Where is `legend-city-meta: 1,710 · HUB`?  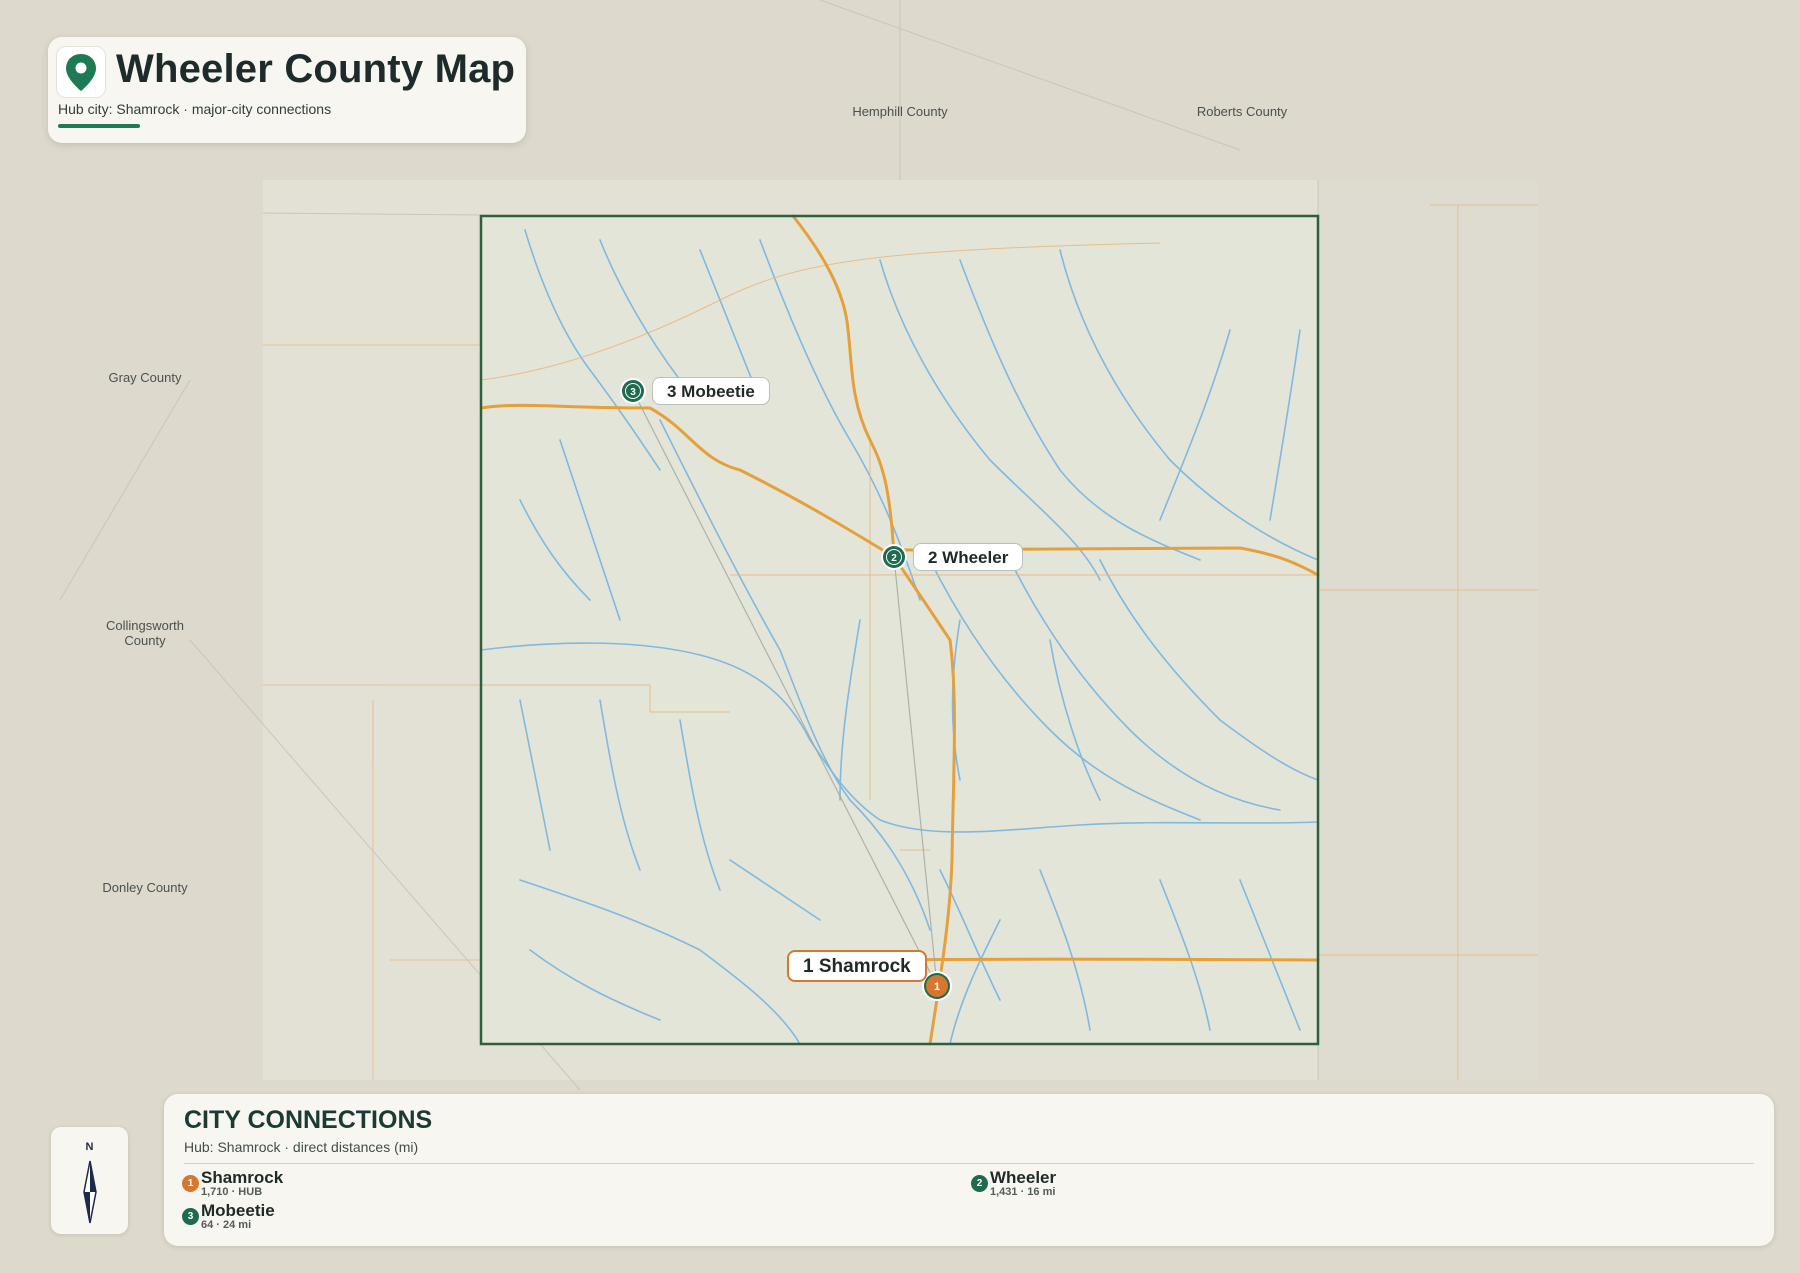 legend-city-meta: 1,710 · HUB is located at coordinates (232, 1192).